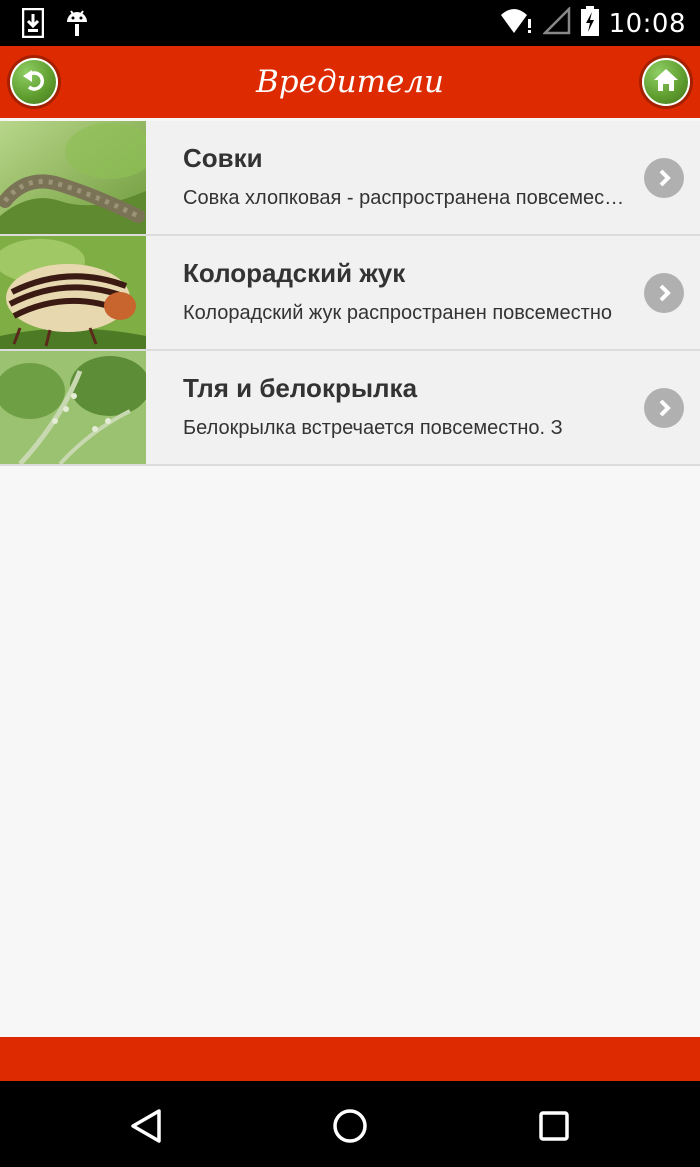 The image size is (700, 1167). Describe the element at coordinates (350, 23) in the screenshot. I see `status-bar: 10:08` at that location.